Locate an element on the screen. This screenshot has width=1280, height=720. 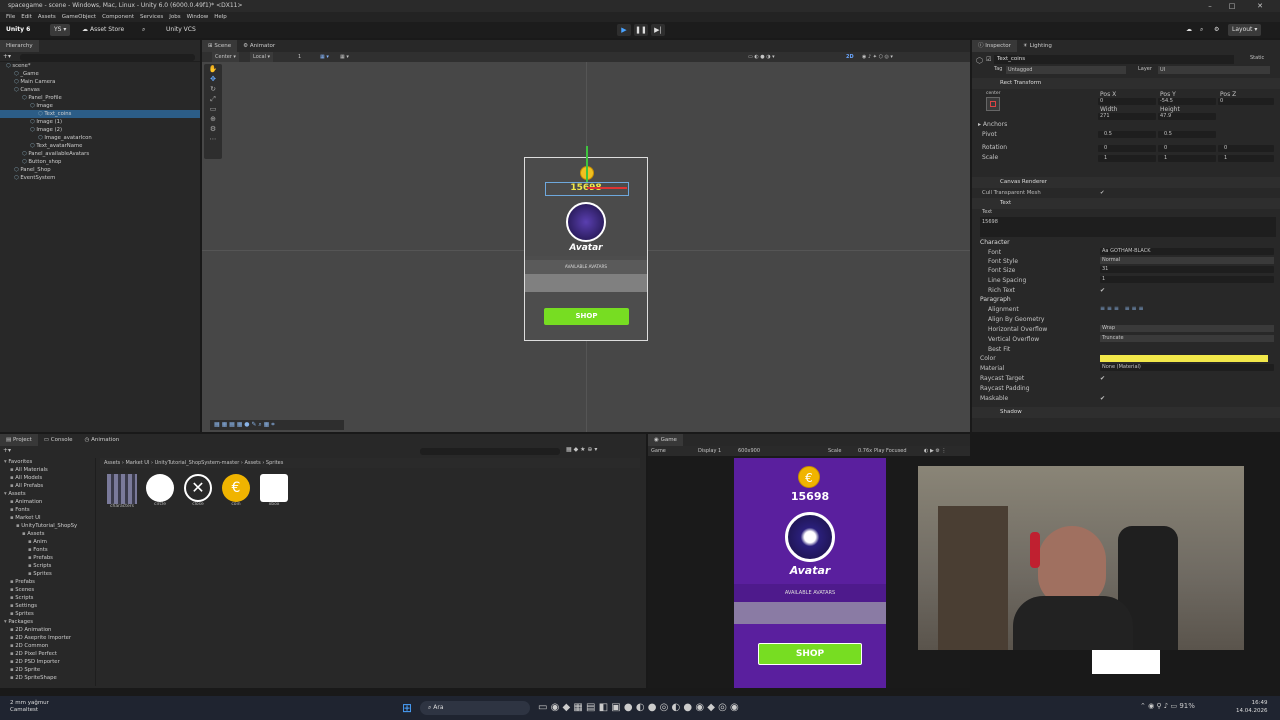
font-field: Aa GOTHAM-BLACK is located at coordinates (1187, 251).